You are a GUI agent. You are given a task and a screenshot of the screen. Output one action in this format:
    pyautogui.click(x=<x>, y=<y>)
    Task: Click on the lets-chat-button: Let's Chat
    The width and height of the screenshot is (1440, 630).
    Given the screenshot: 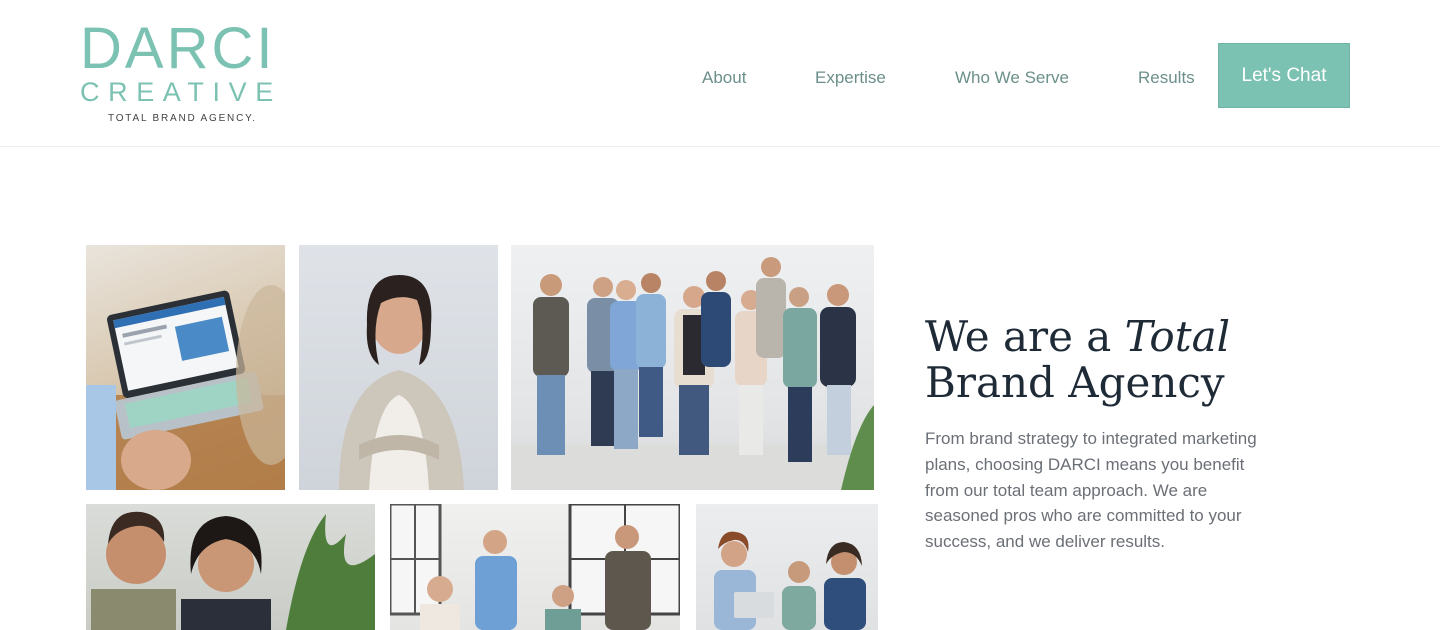 What is the action you would take?
    pyautogui.click(x=1284, y=75)
    